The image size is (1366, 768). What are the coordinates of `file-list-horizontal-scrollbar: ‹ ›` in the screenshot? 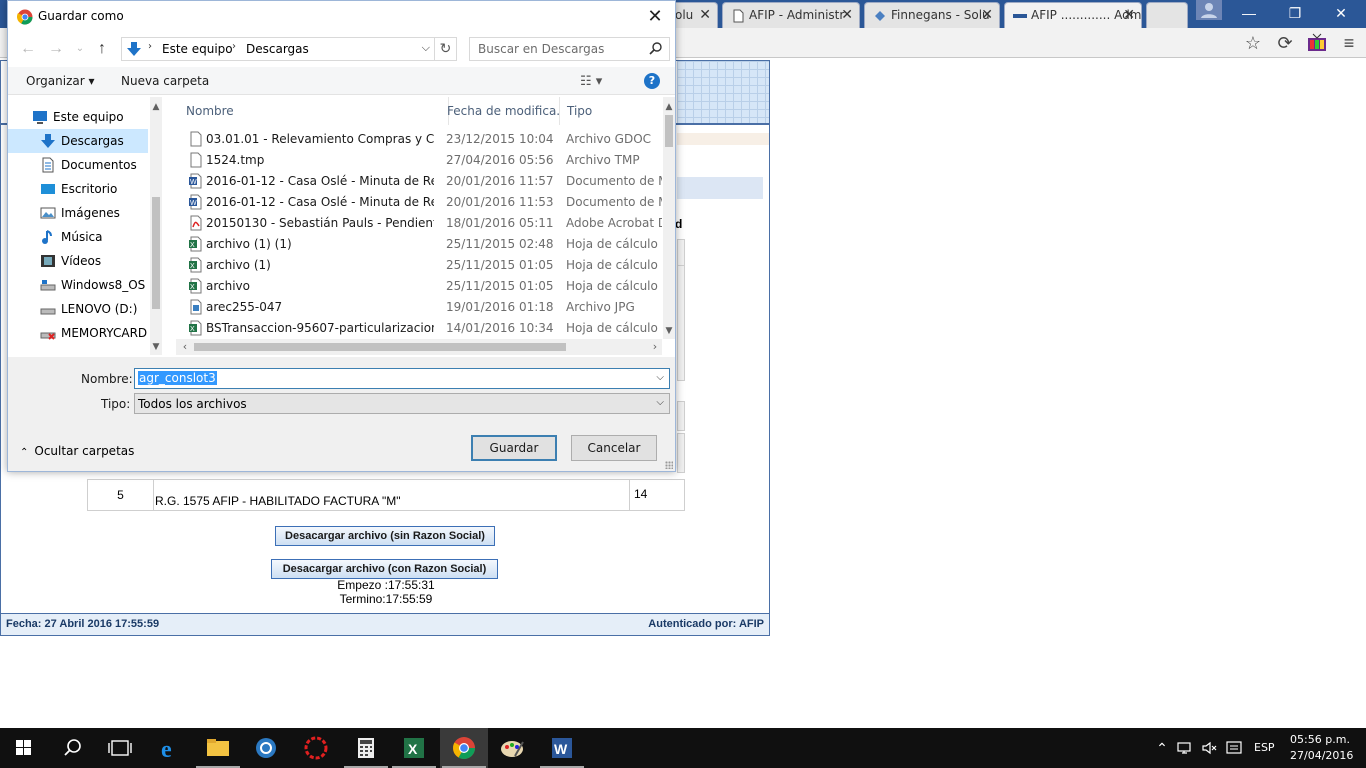 It's located at (419, 347).